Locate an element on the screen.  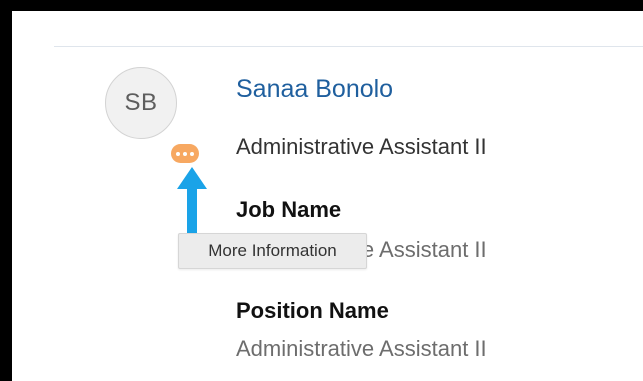
avatar: SB is located at coordinates (141, 103).